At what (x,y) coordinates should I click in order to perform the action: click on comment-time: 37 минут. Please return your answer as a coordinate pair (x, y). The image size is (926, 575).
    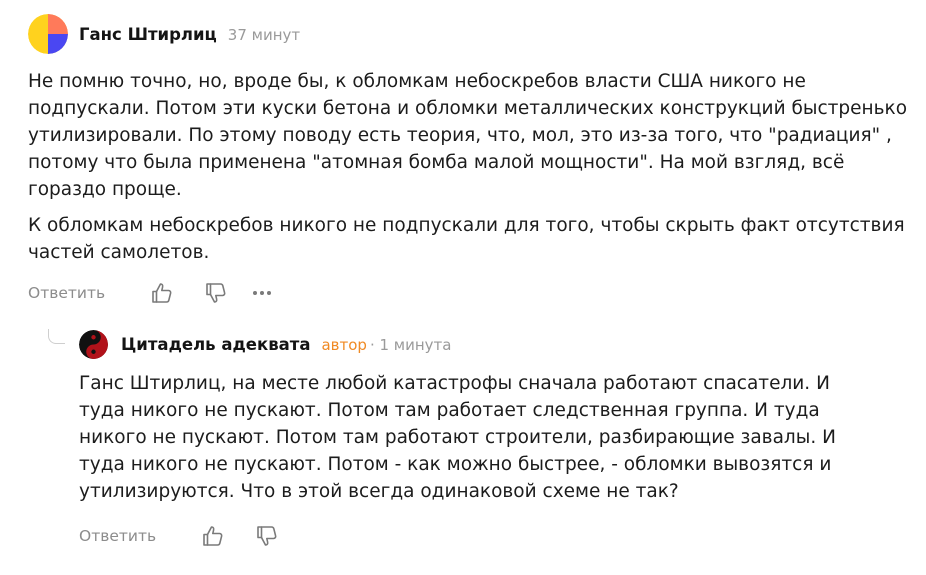
    Looking at the image, I should click on (264, 35).